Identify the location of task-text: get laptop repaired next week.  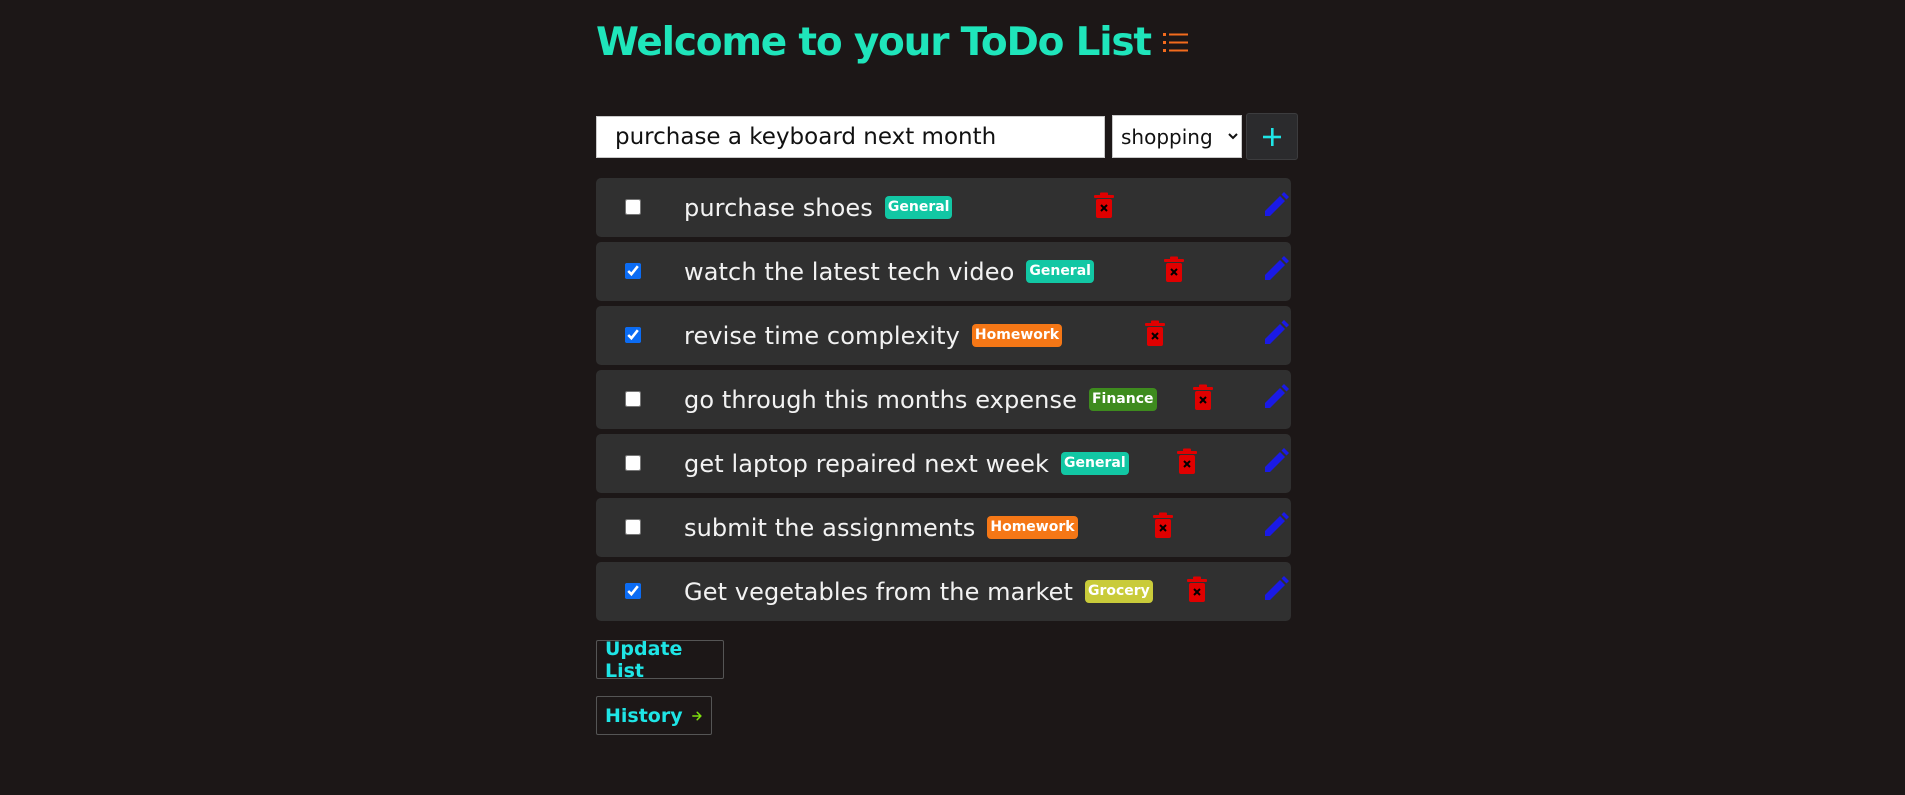
(867, 463).